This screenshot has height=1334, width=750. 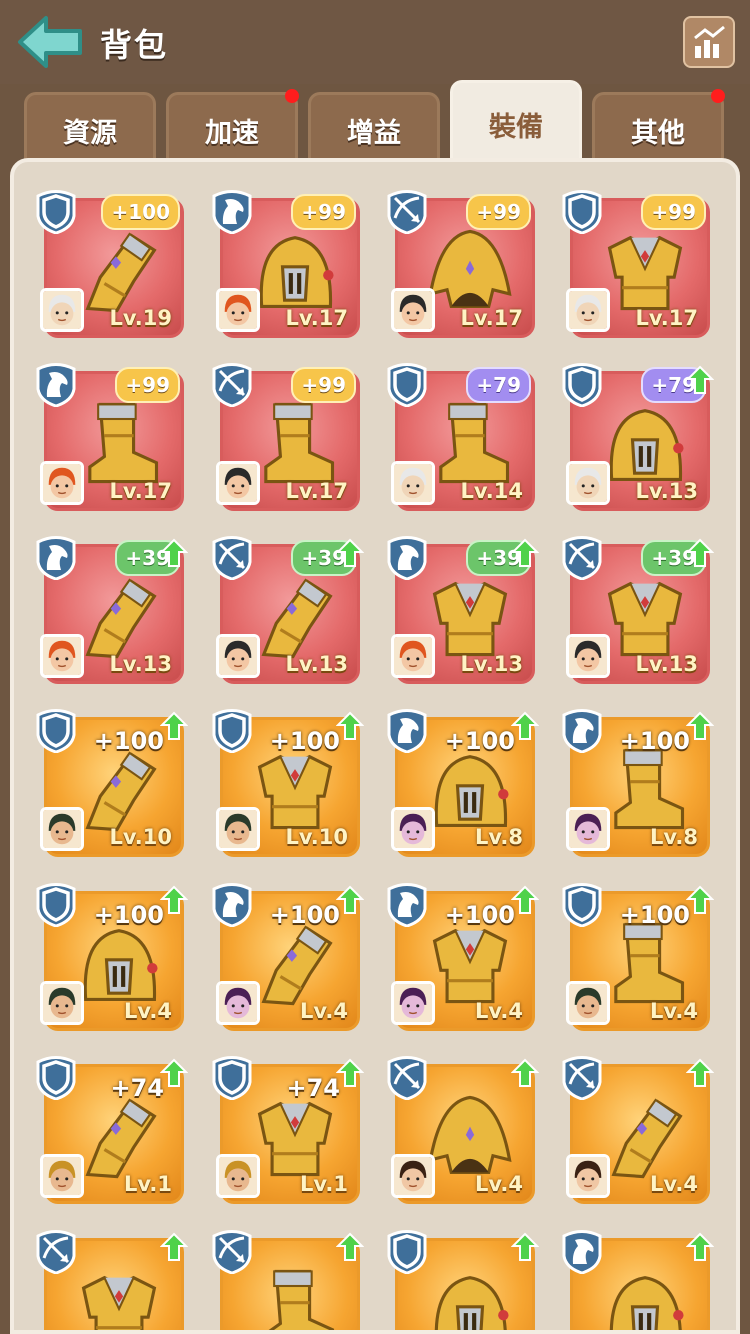 I want to click on tab-3: 裝備, so click(x=516, y=120).